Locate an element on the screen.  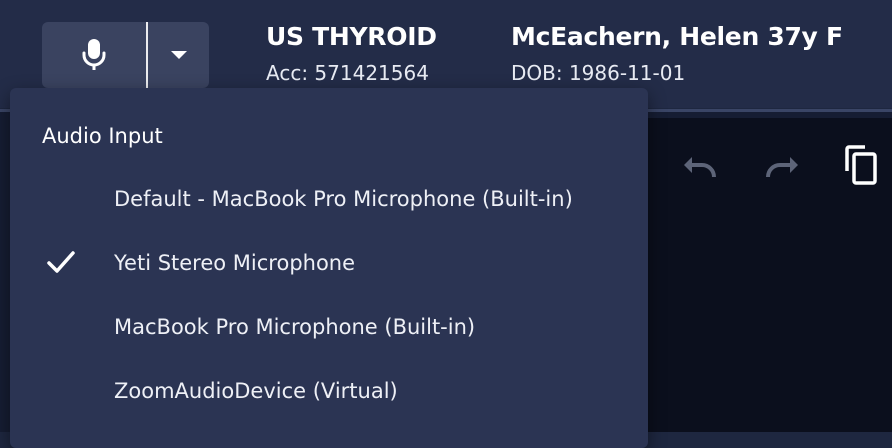
patient-info: McEachern, Helen 37y F DOB: 1986-11-01 is located at coordinates (677, 54).